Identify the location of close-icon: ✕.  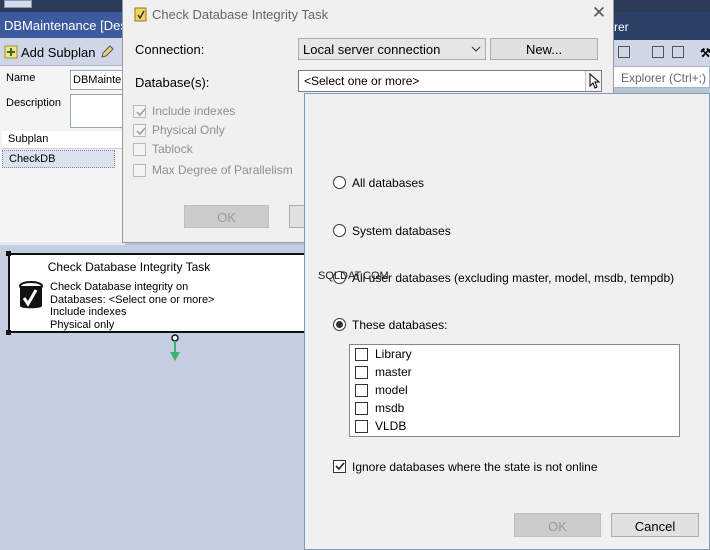
(599, 13).